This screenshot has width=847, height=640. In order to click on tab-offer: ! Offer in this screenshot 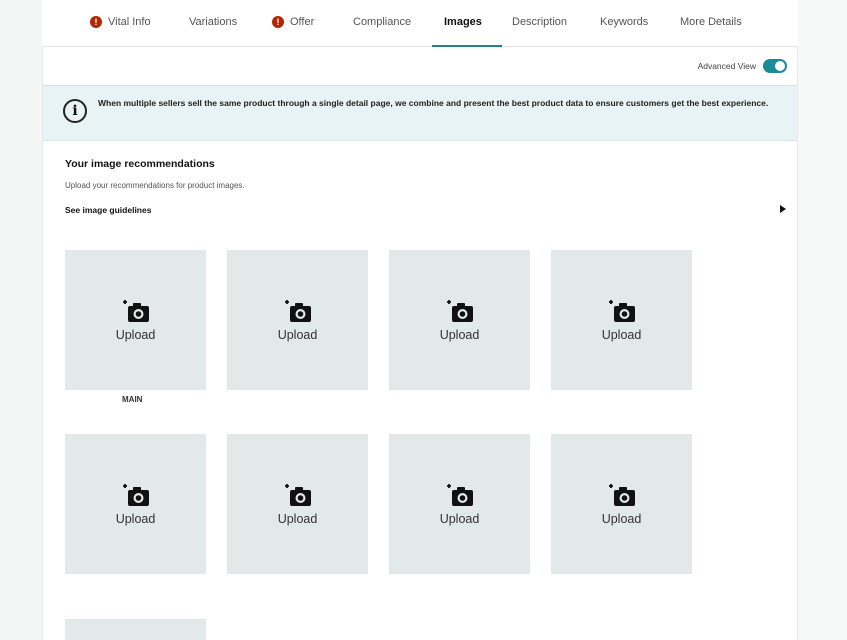, I will do `click(293, 31)`.